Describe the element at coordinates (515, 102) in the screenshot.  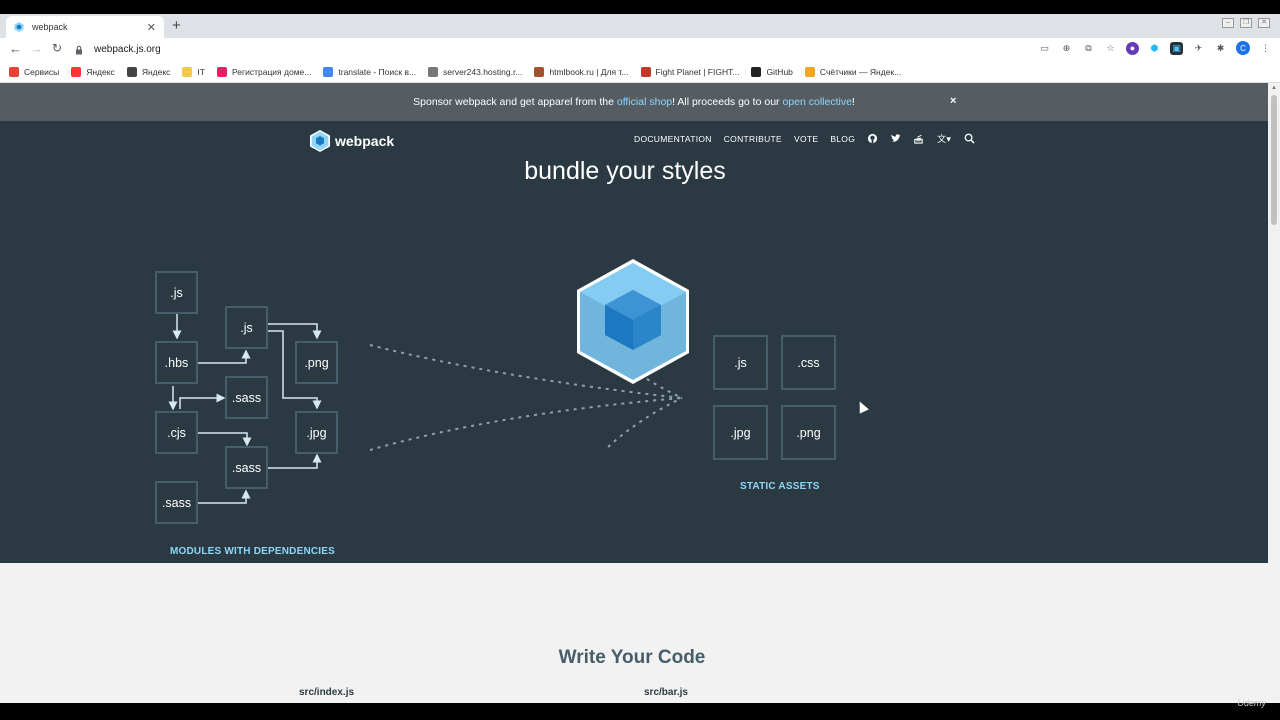
I see `sponsor-text-1: Sponsor webpack and get apparel from the` at that location.